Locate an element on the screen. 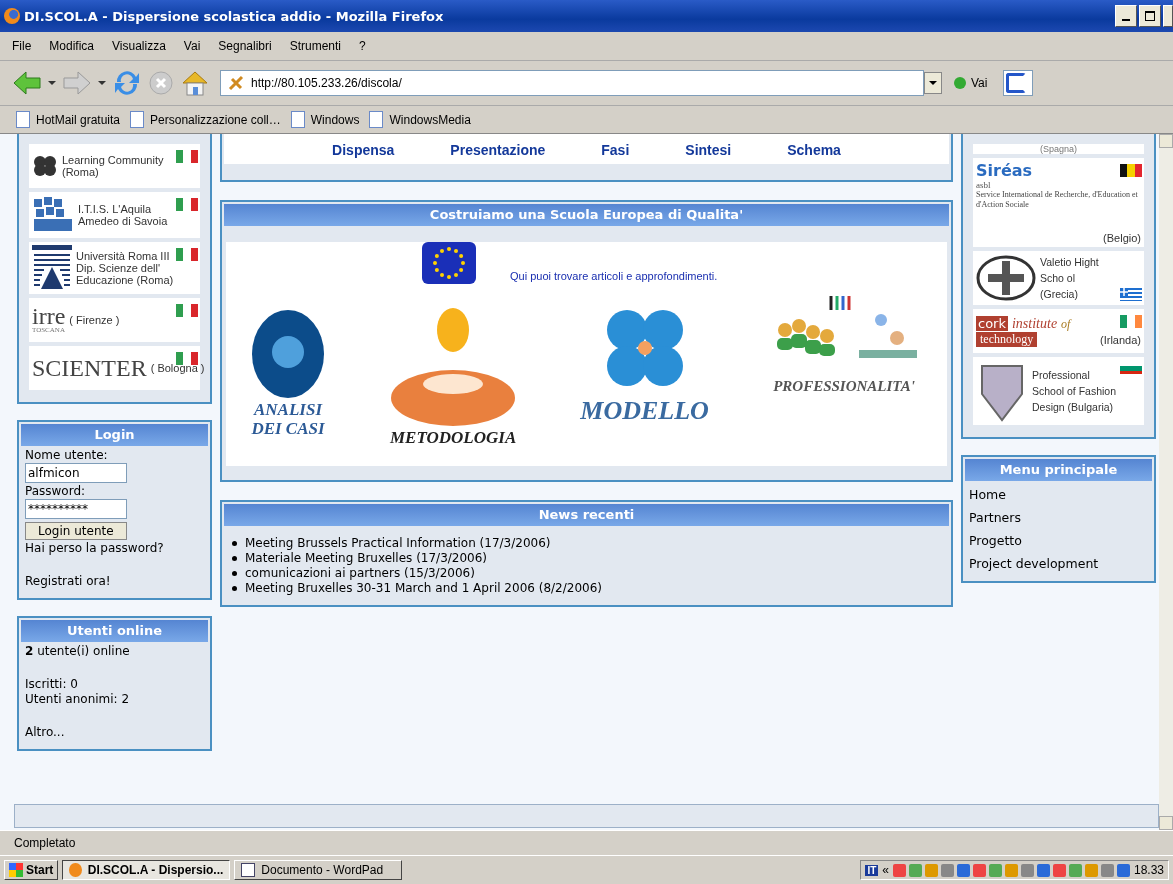  partner-logo: (Spagna) is located at coordinates (1058, 149).